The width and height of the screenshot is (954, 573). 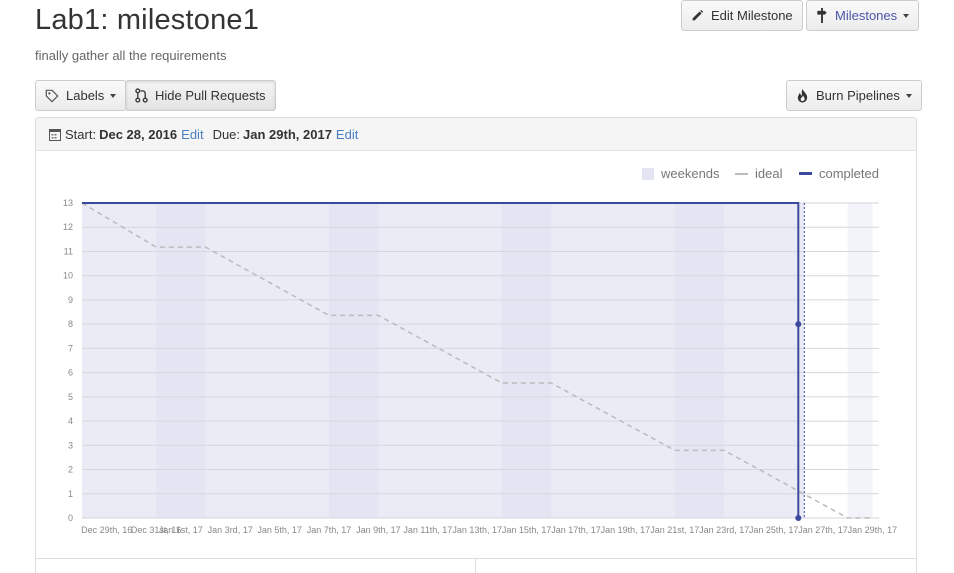 What do you see at coordinates (279, 530) in the screenshot?
I see `x-tick-label: Jan 5th, 17` at bounding box center [279, 530].